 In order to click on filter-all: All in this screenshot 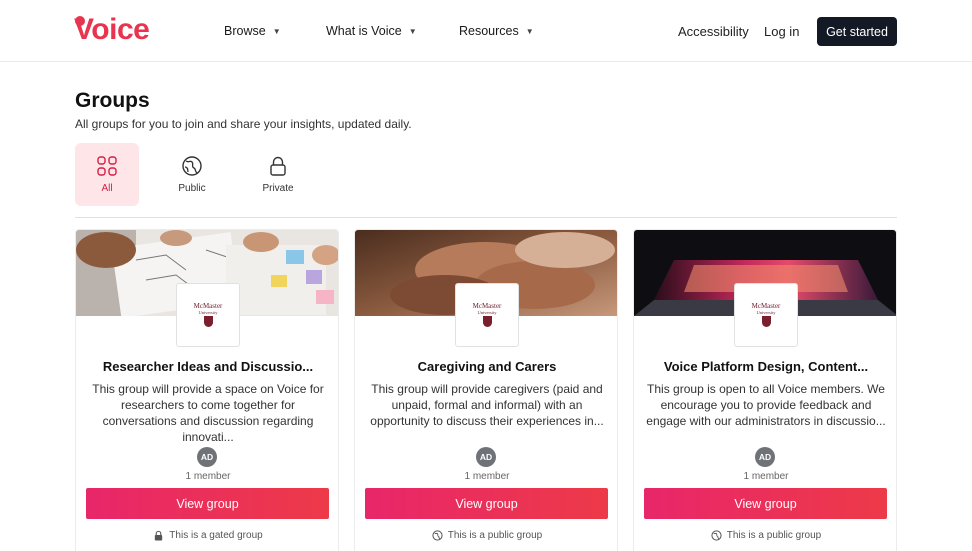, I will do `click(107, 174)`.